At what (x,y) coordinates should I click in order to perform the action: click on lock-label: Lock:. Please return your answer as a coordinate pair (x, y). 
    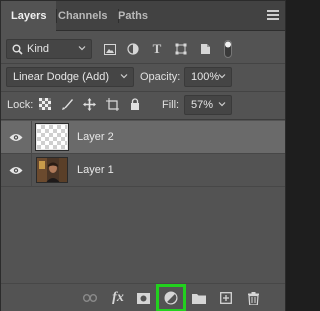
    Looking at the image, I should click on (20, 105).